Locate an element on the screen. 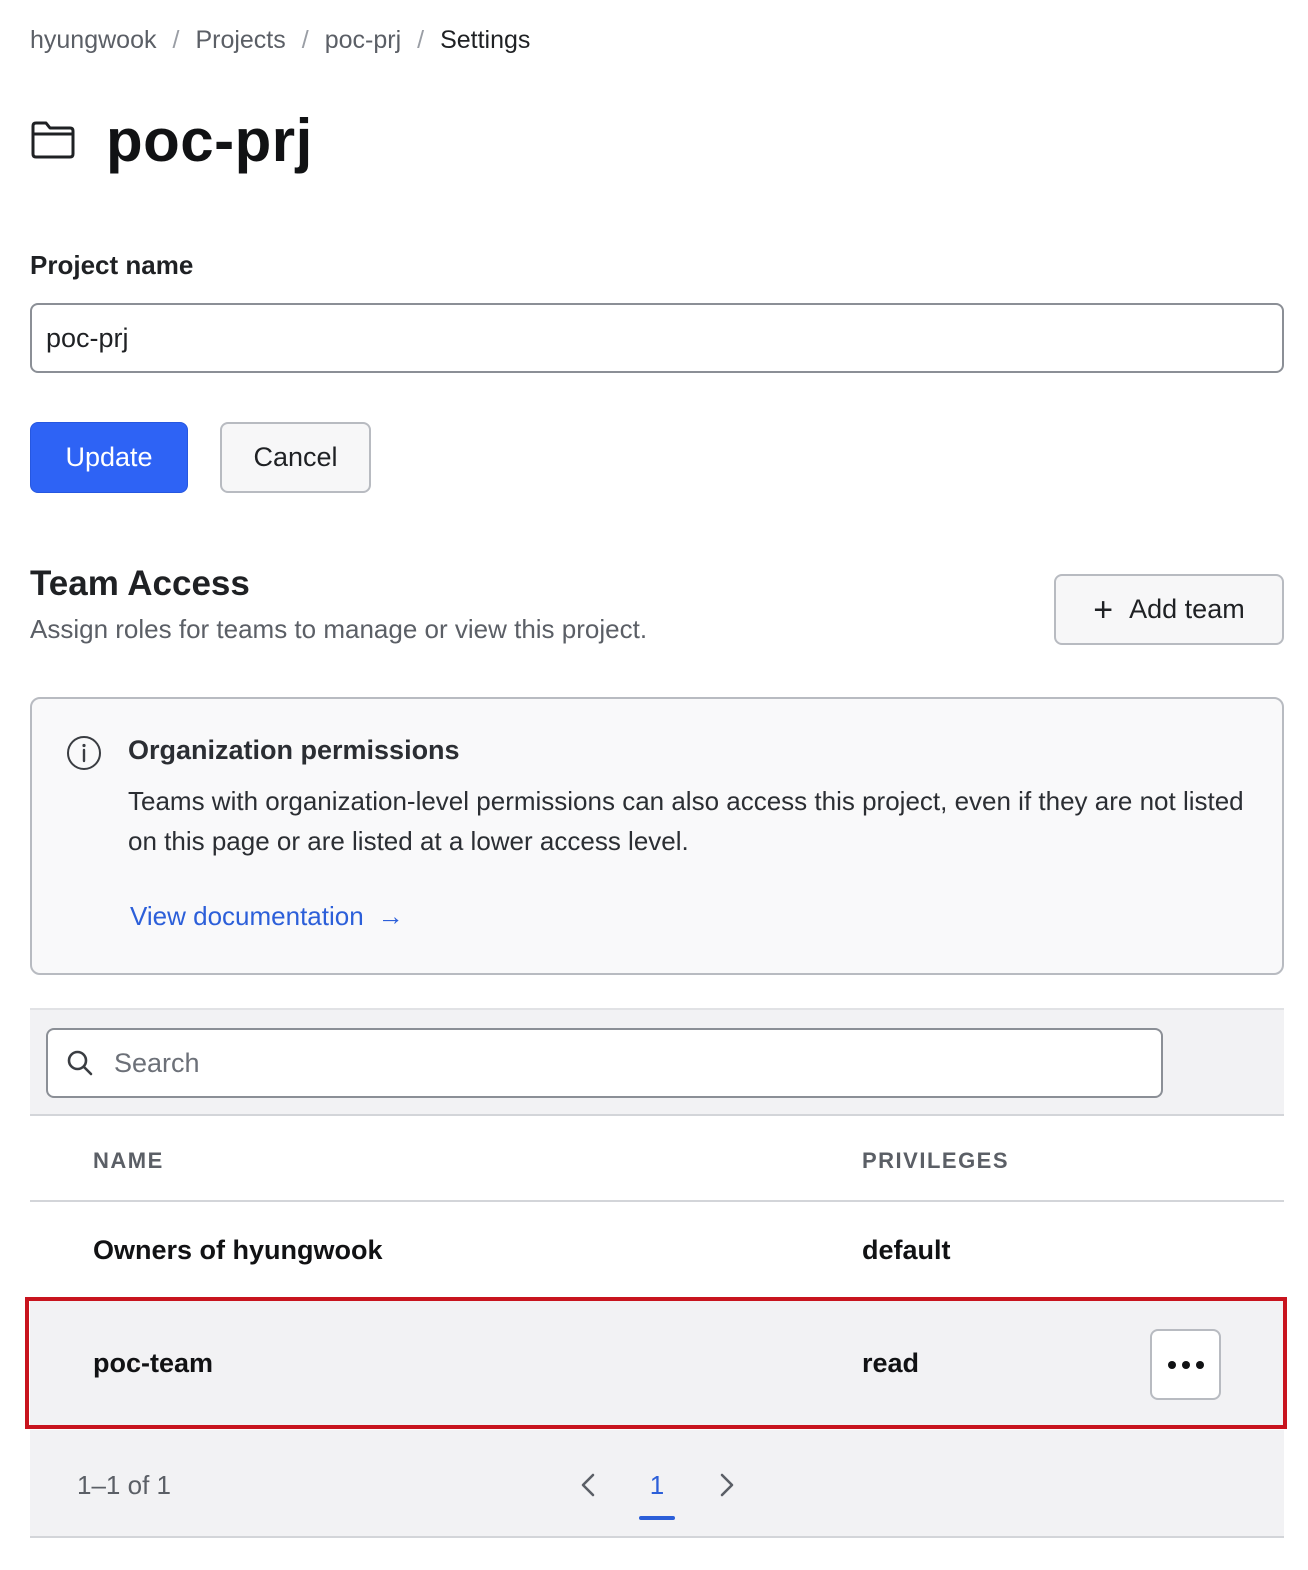  breadcrumb-org: hyungwook is located at coordinates (93, 40).